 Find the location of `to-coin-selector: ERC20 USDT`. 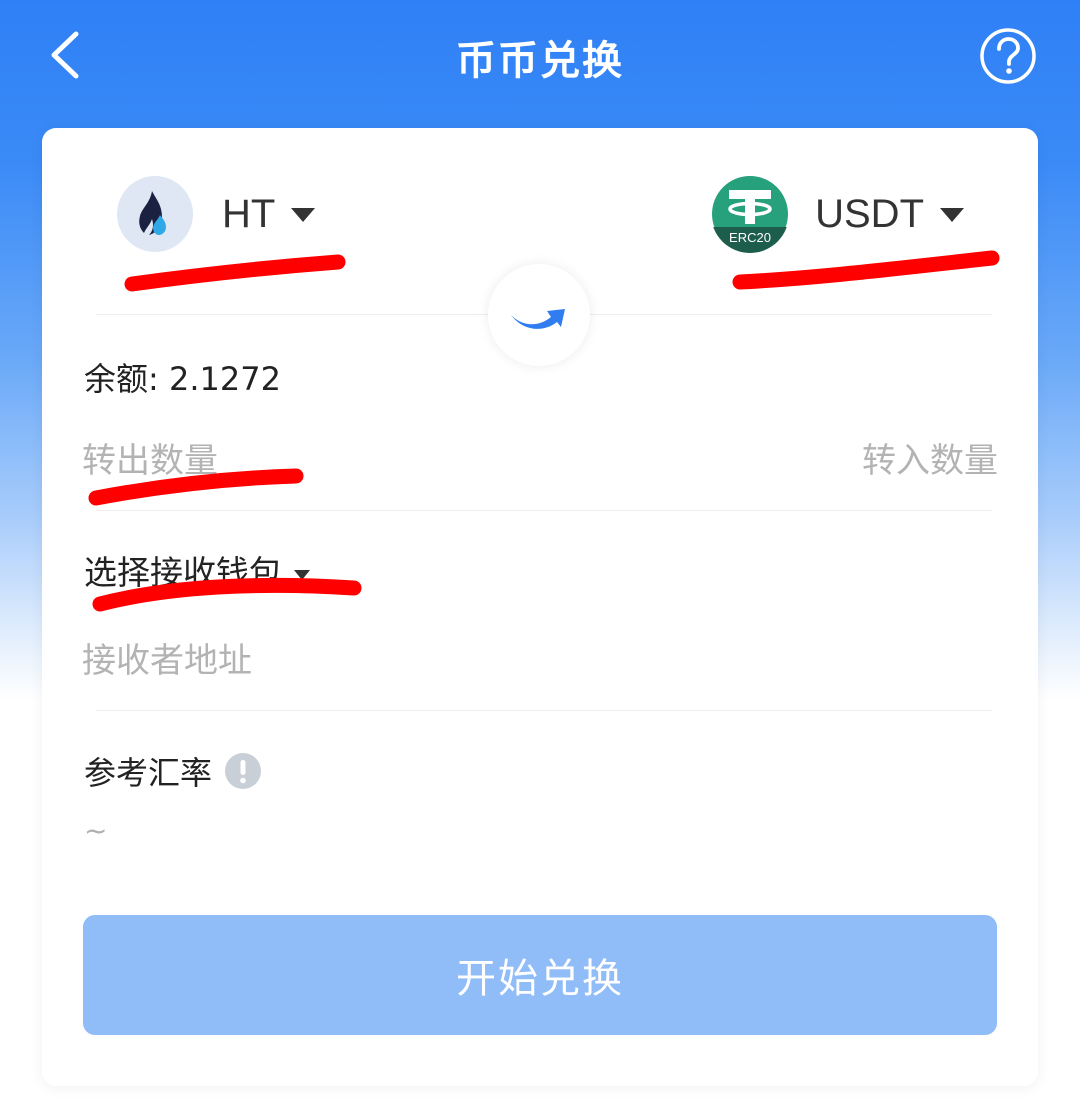

to-coin-selector: ERC20 USDT is located at coordinates (837, 214).